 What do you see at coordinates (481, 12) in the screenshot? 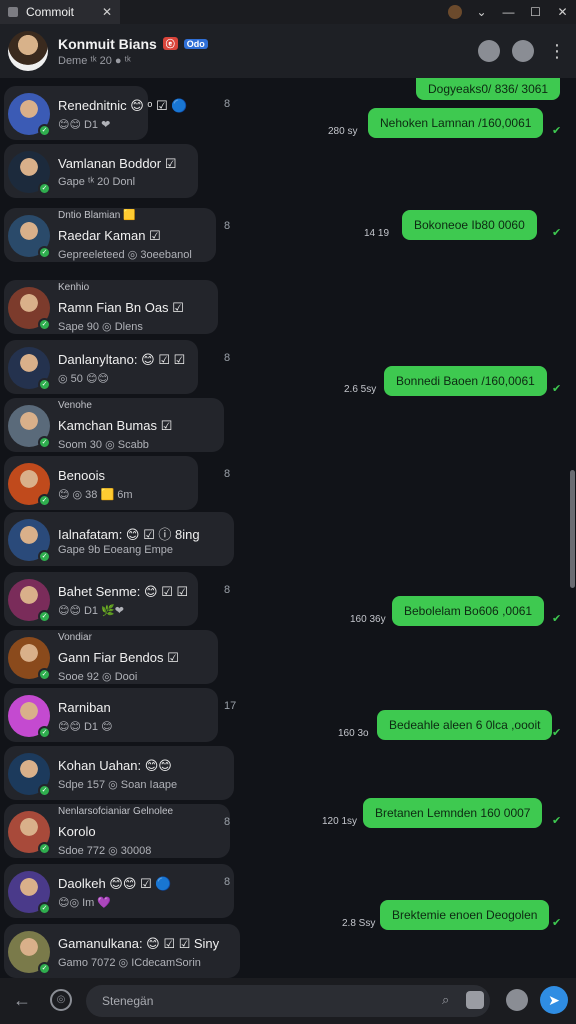
I see `chevron-down-icon: ⌄` at bounding box center [481, 12].